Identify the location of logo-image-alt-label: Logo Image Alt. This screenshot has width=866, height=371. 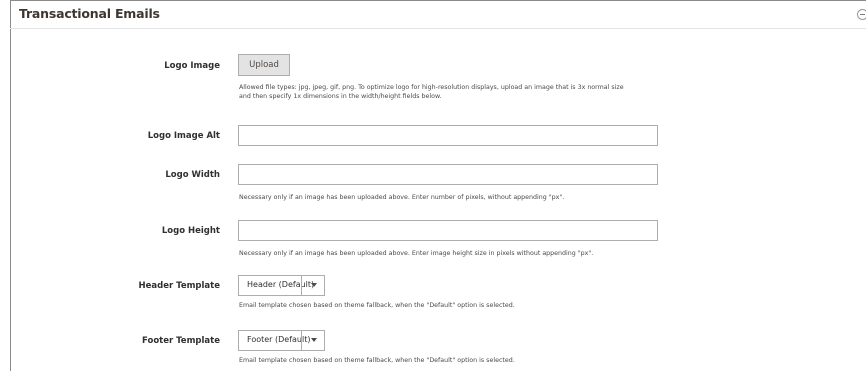
(183, 136).